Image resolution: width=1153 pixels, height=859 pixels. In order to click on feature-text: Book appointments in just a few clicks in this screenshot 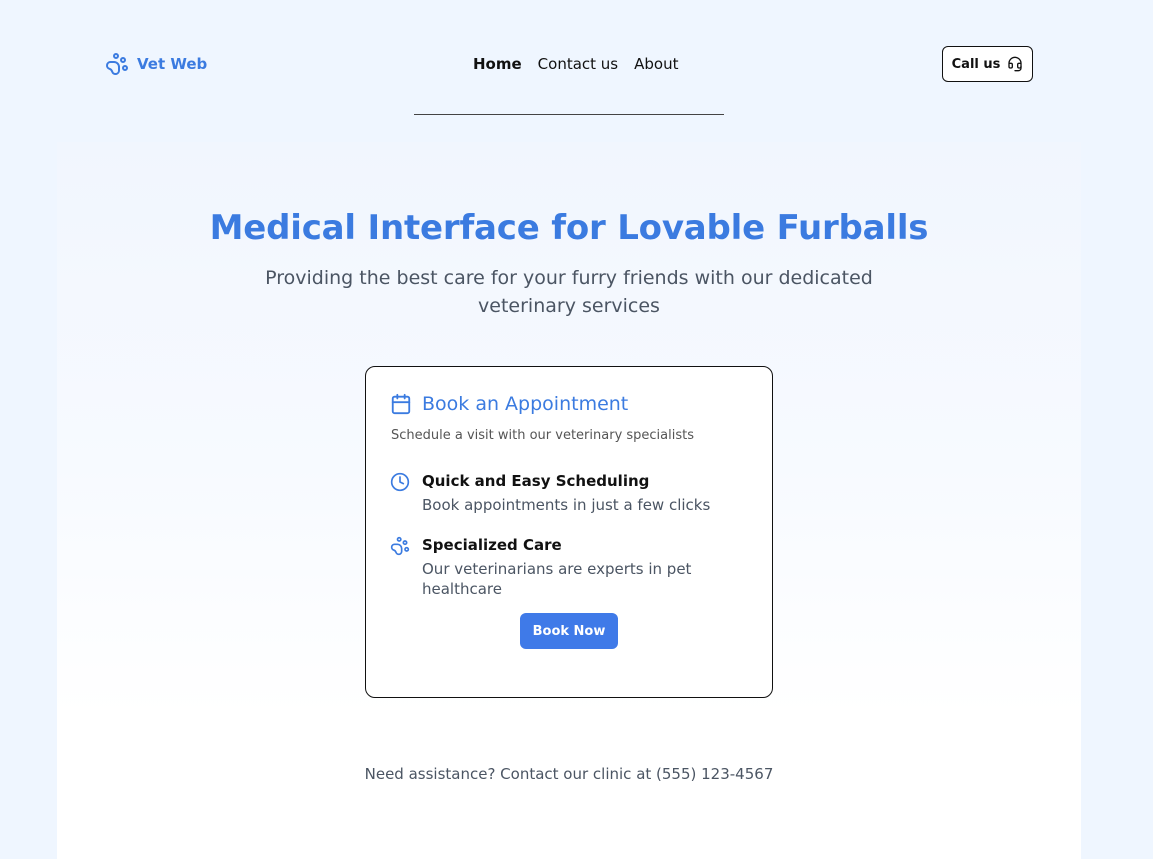, I will do `click(566, 505)`.